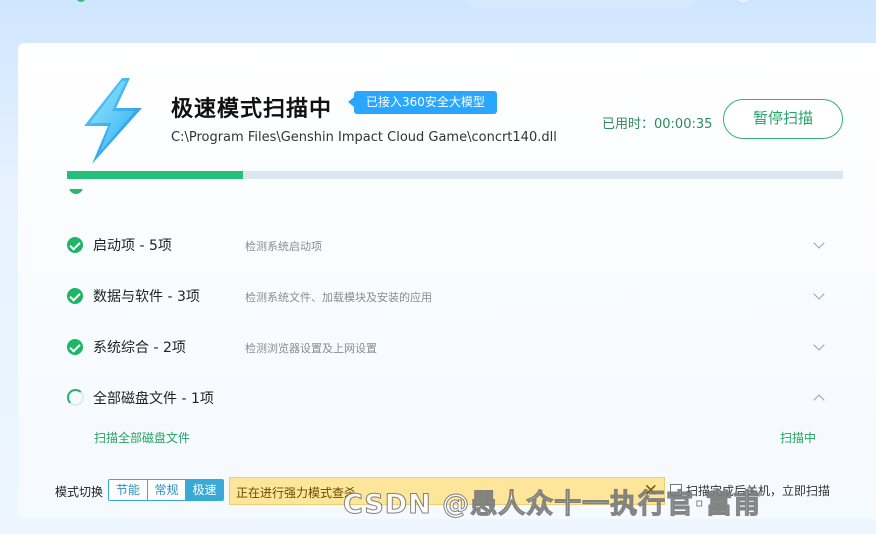  What do you see at coordinates (743, 2) in the screenshot?
I see `user-avatar` at bounding box center [743, 2].